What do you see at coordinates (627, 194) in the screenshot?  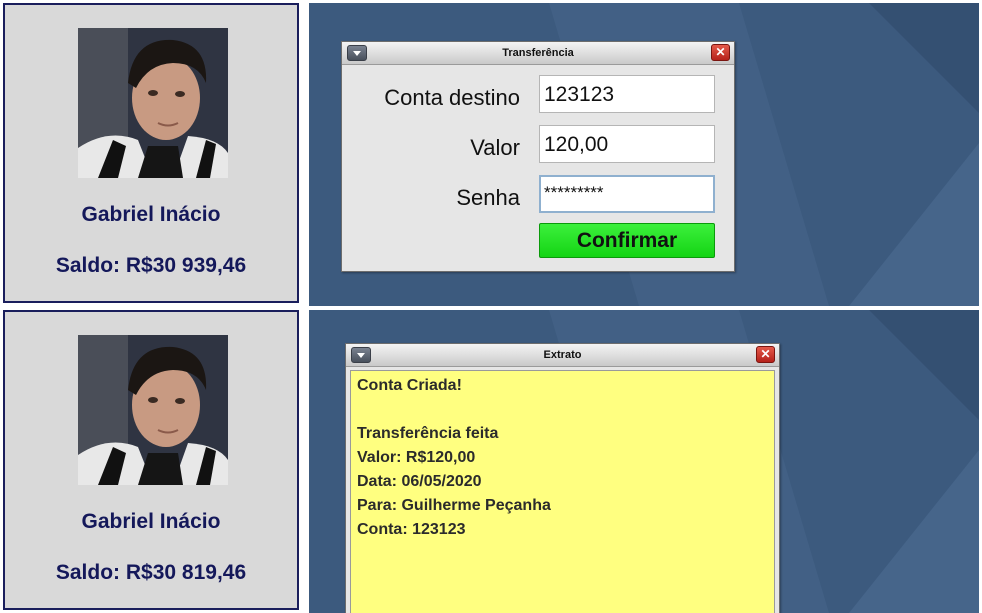 I see `password-field: *********` at bounding box center [627, 194].